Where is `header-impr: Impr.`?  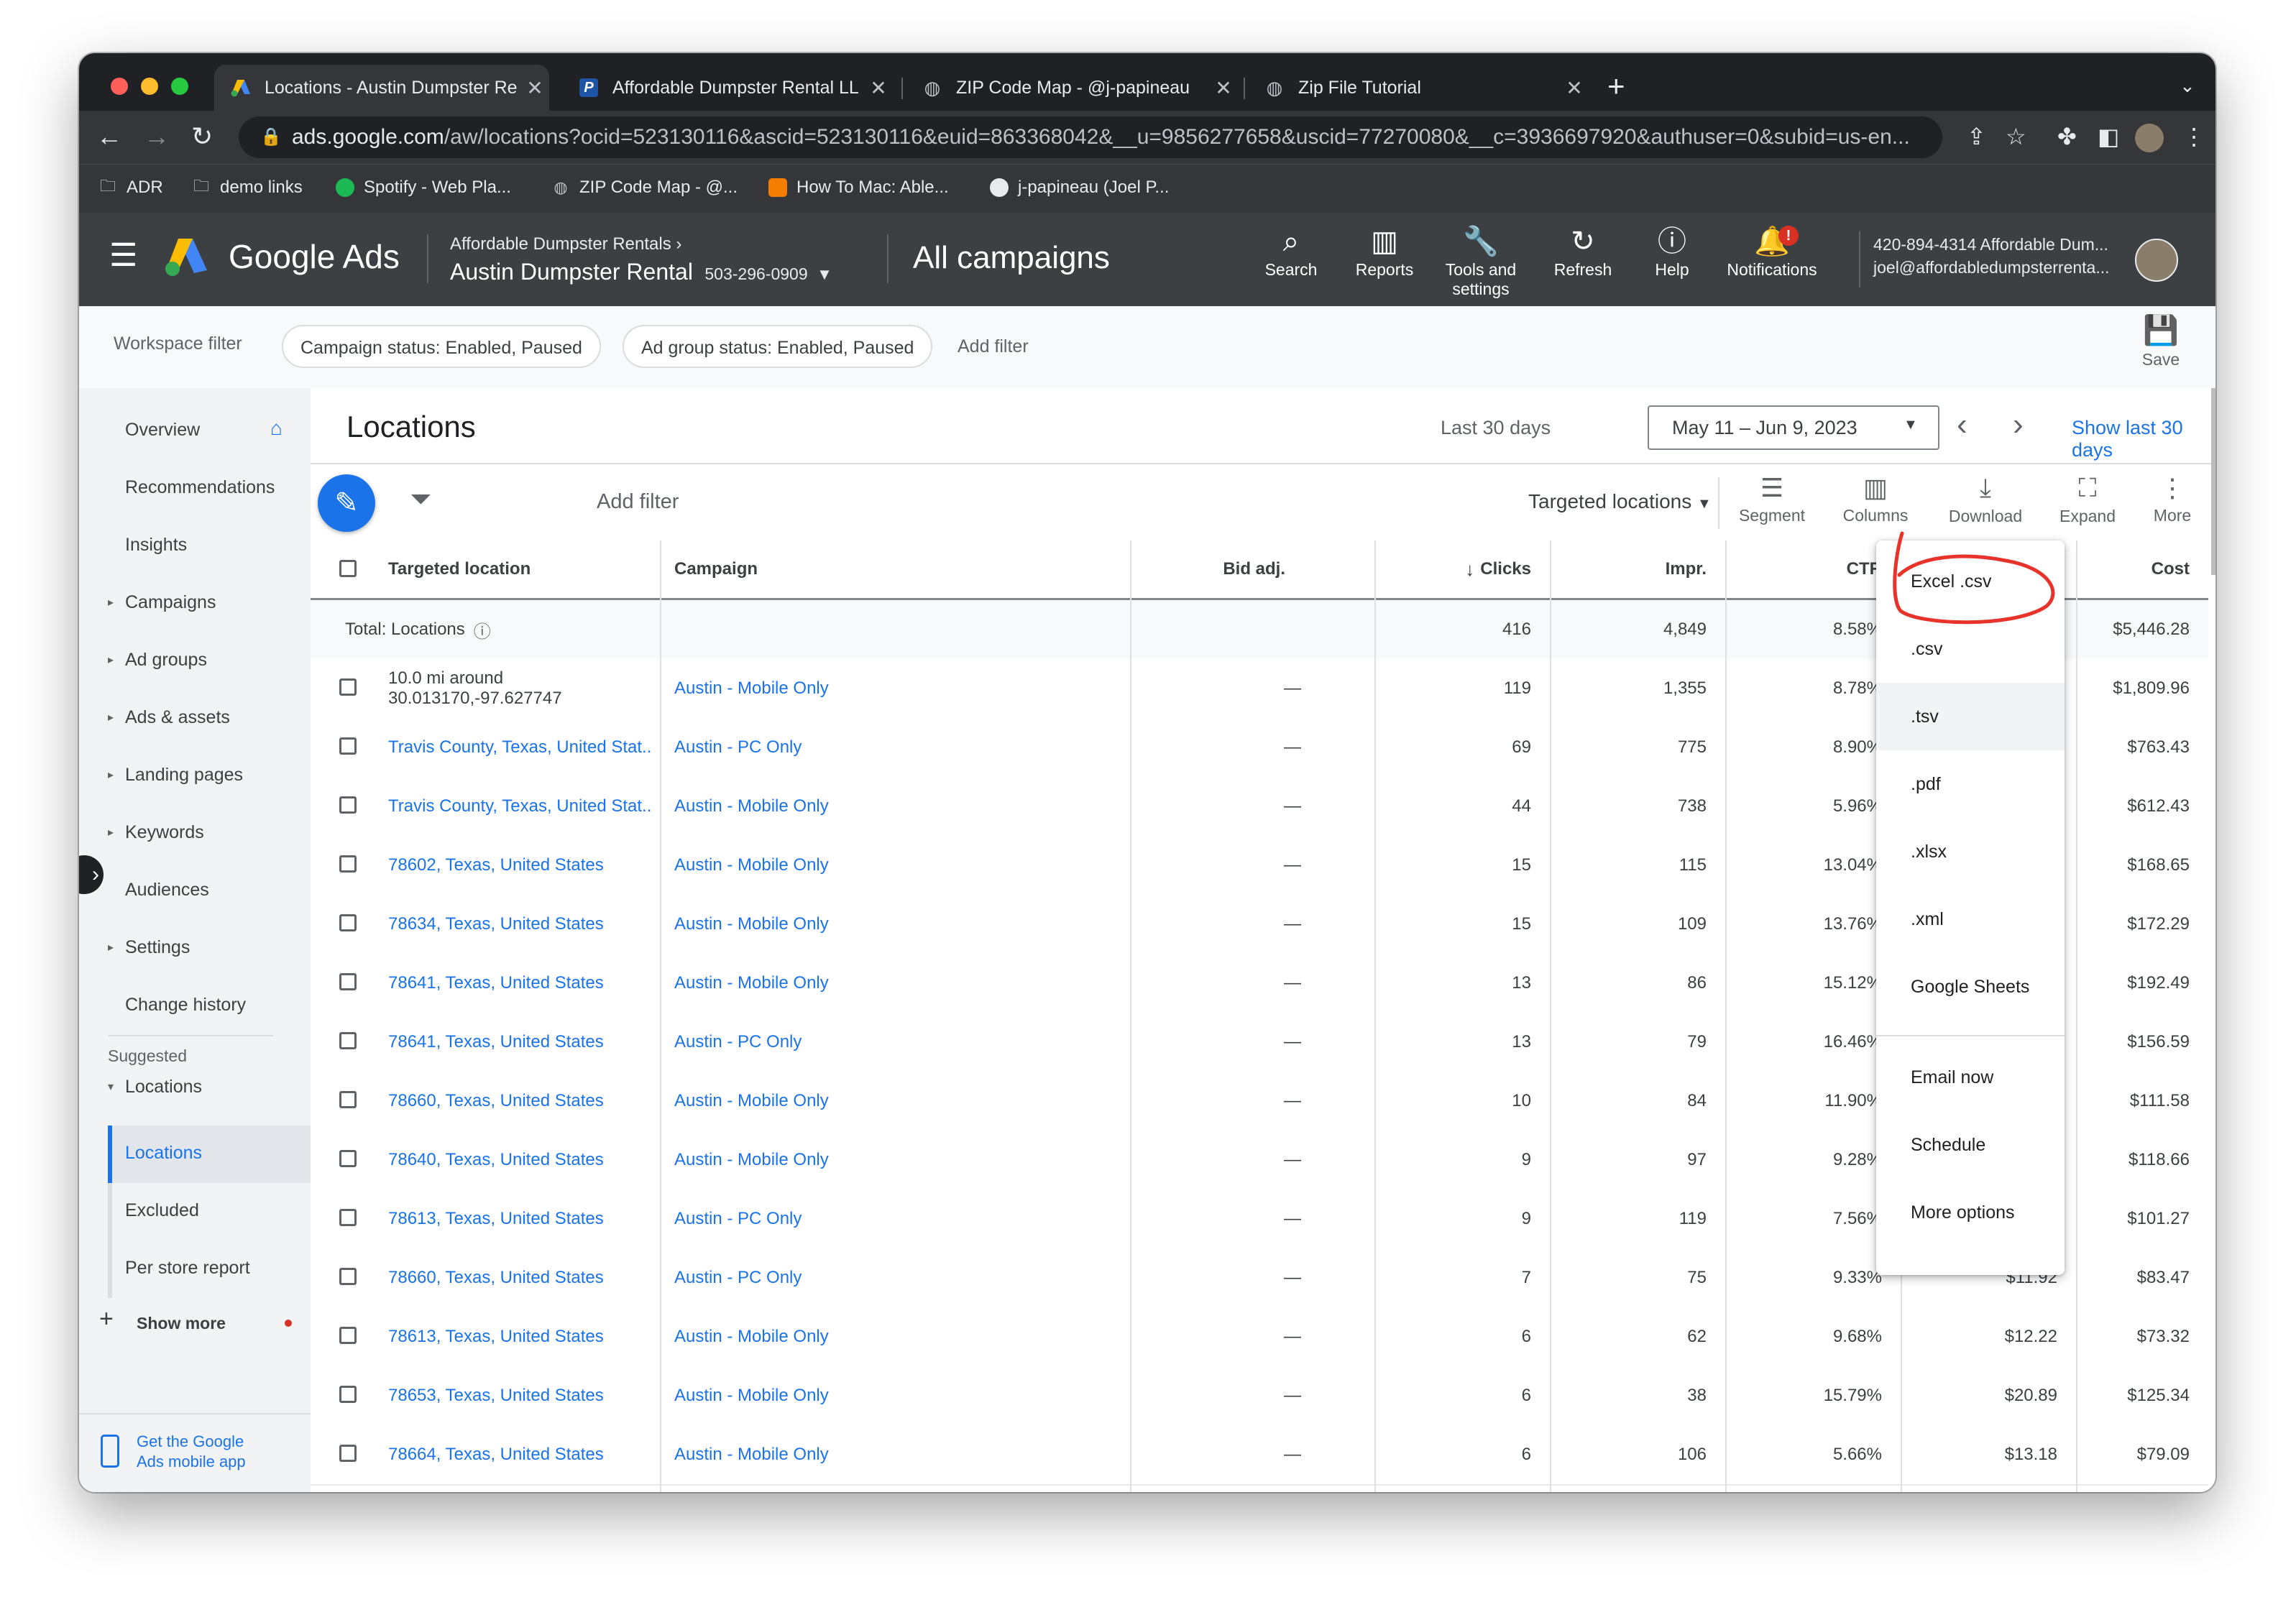
header-impr: Impr. is located at coordinates (1636, 569).